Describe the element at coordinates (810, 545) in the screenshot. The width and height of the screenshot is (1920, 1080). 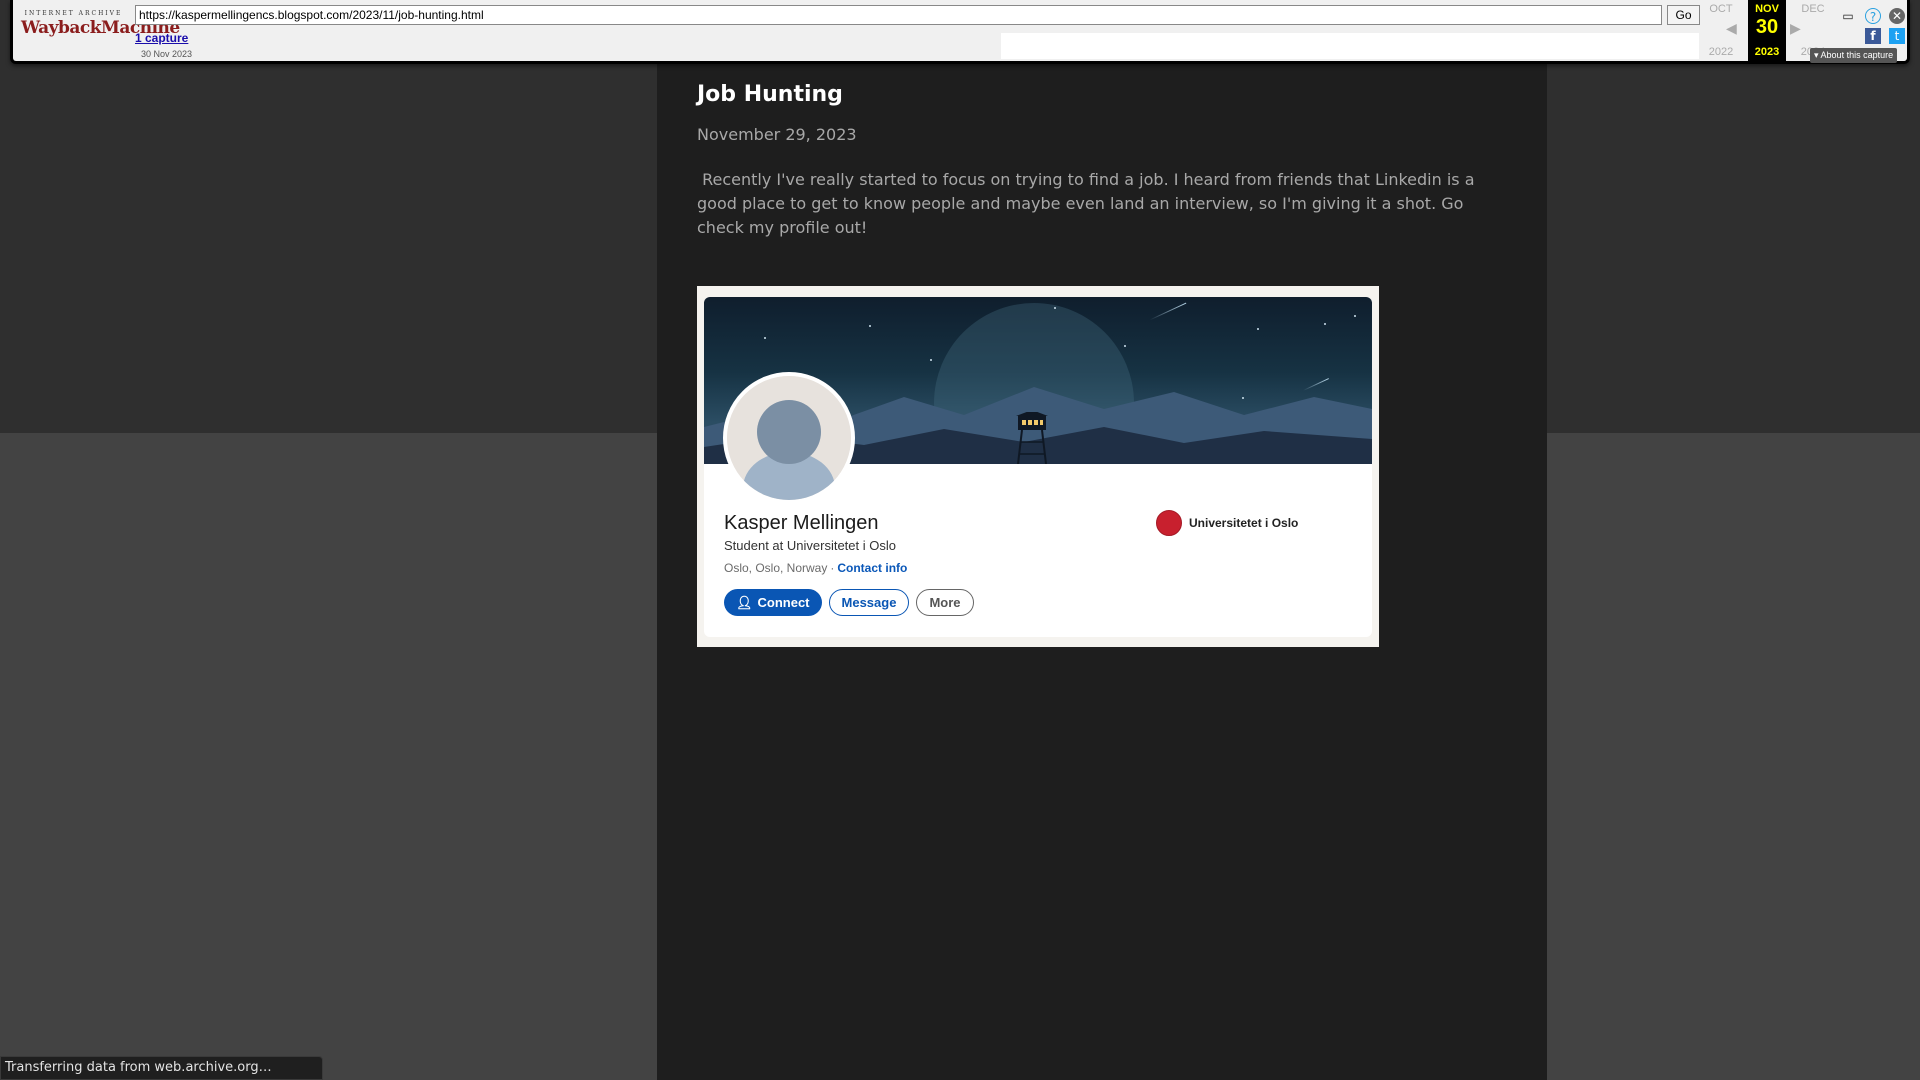
I see `profile-headline: Student at Universitetet i Oslo` at that location.